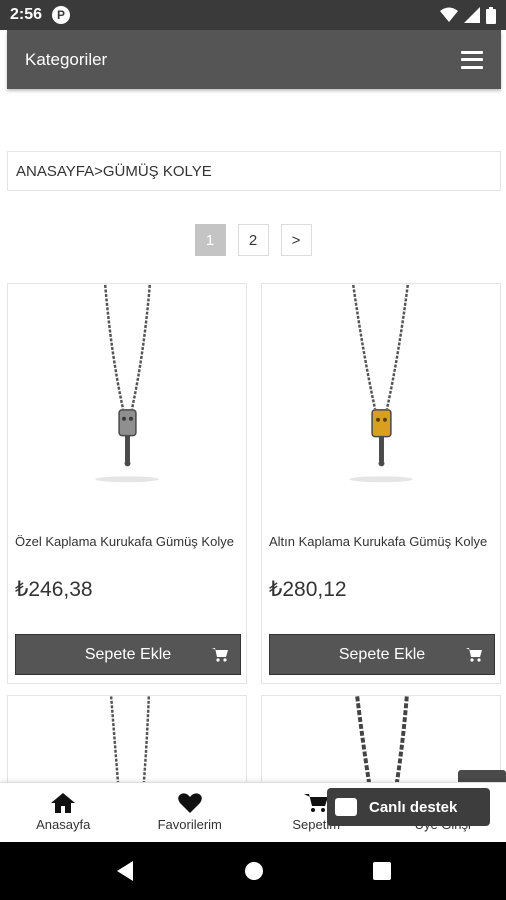 This screenshot has height=900, width=506. I want to click on chat-bubble-icon, so click(346, 807).